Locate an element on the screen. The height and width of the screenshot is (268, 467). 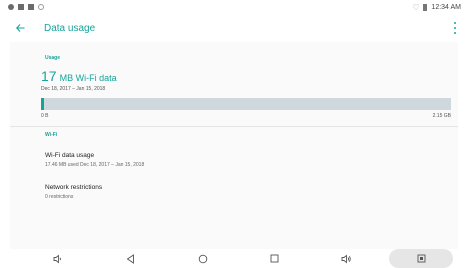
screenshot-button is located at coordinates (421, 258).